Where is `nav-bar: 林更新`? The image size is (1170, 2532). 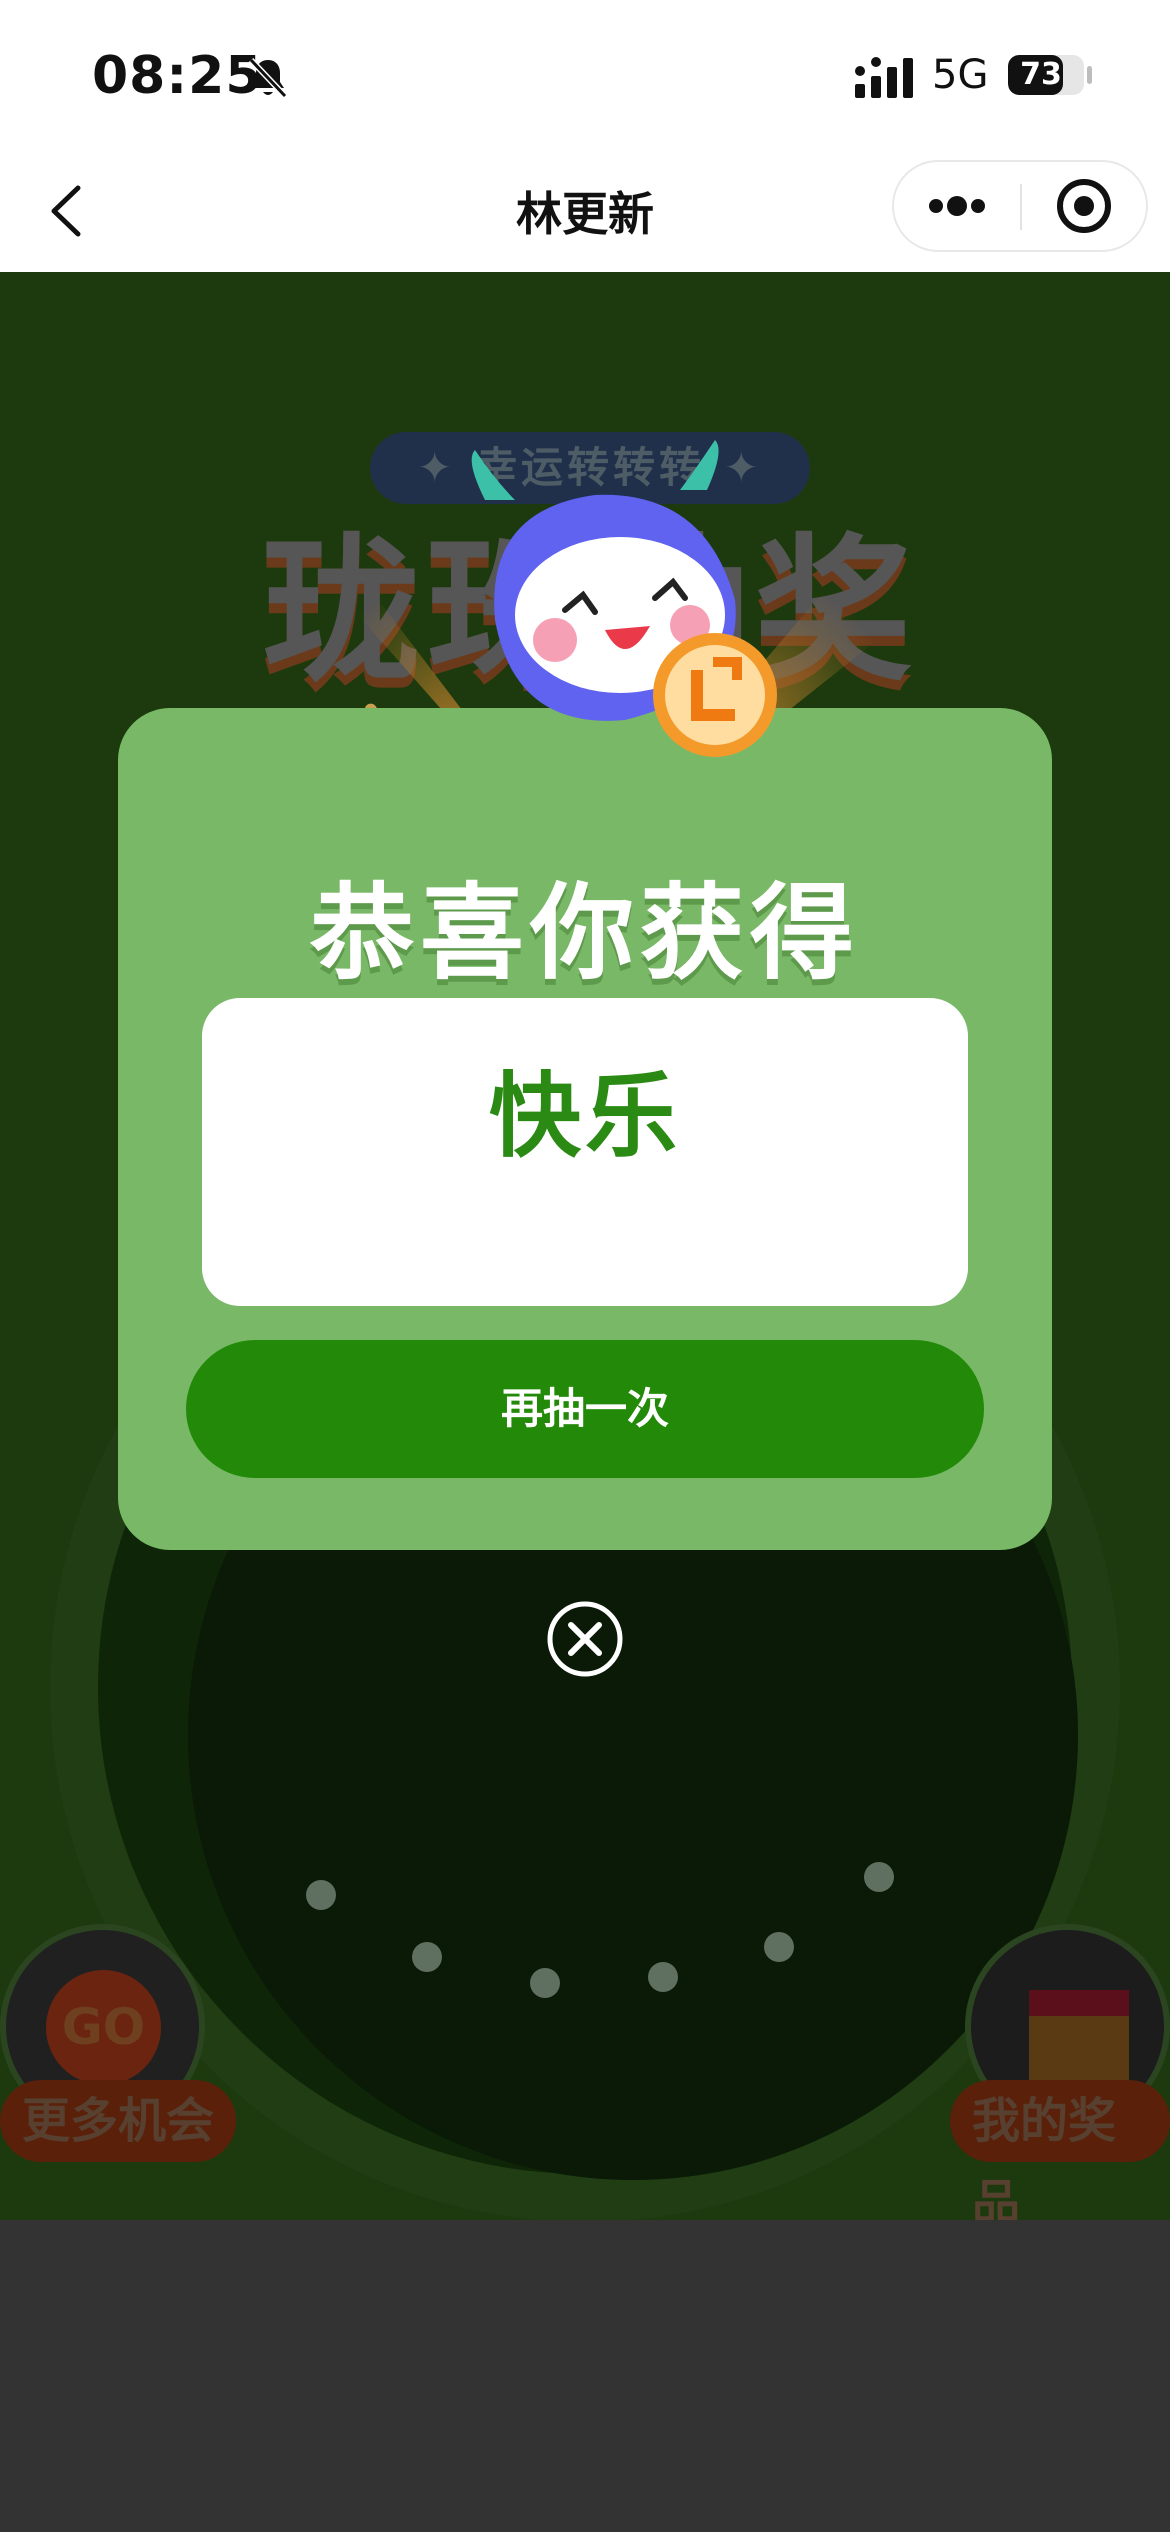
nav-bar: 林更新 is located at coordinates (585, 211).